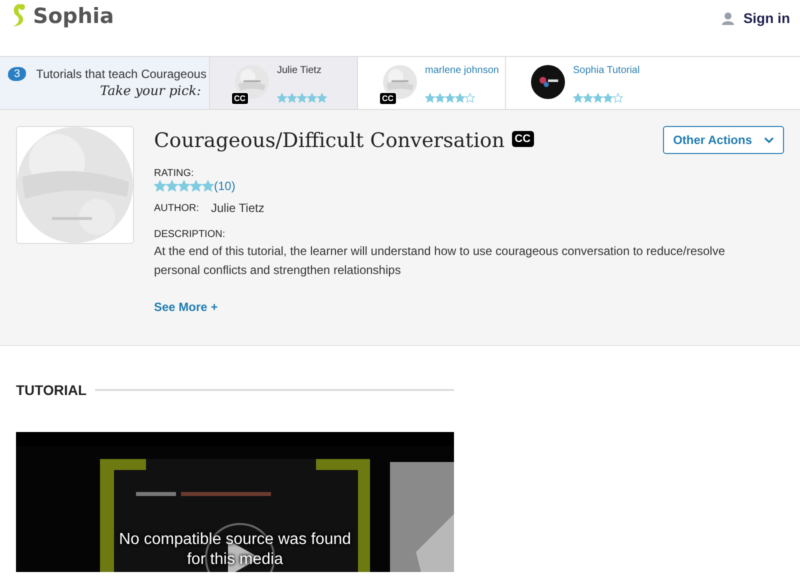 This screenshot has width=800, height=576. I want to click on chevron-down-icon, so click(769, 140).